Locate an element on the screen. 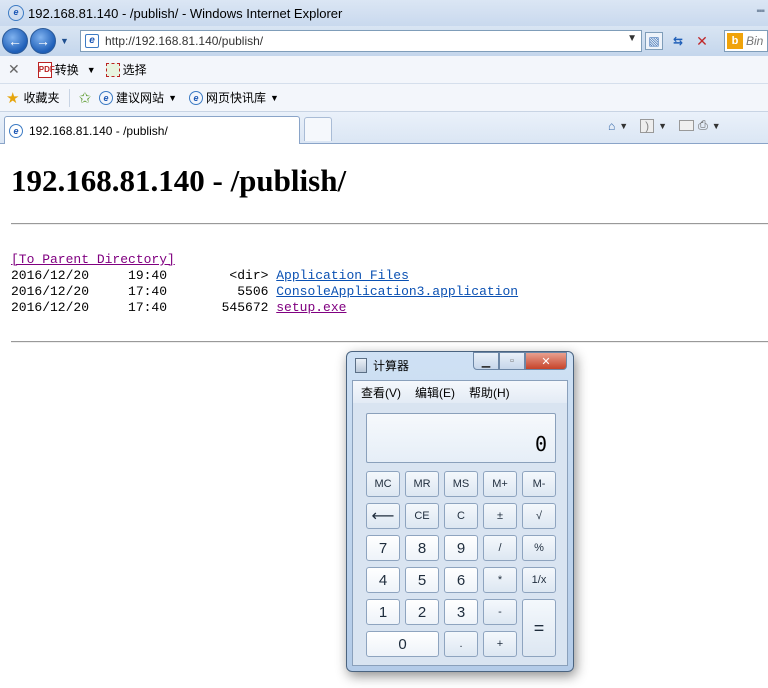 The height and width of the screenshot is (688, 768). calculator-title: 计算器 is located at coordinates (391, 365).